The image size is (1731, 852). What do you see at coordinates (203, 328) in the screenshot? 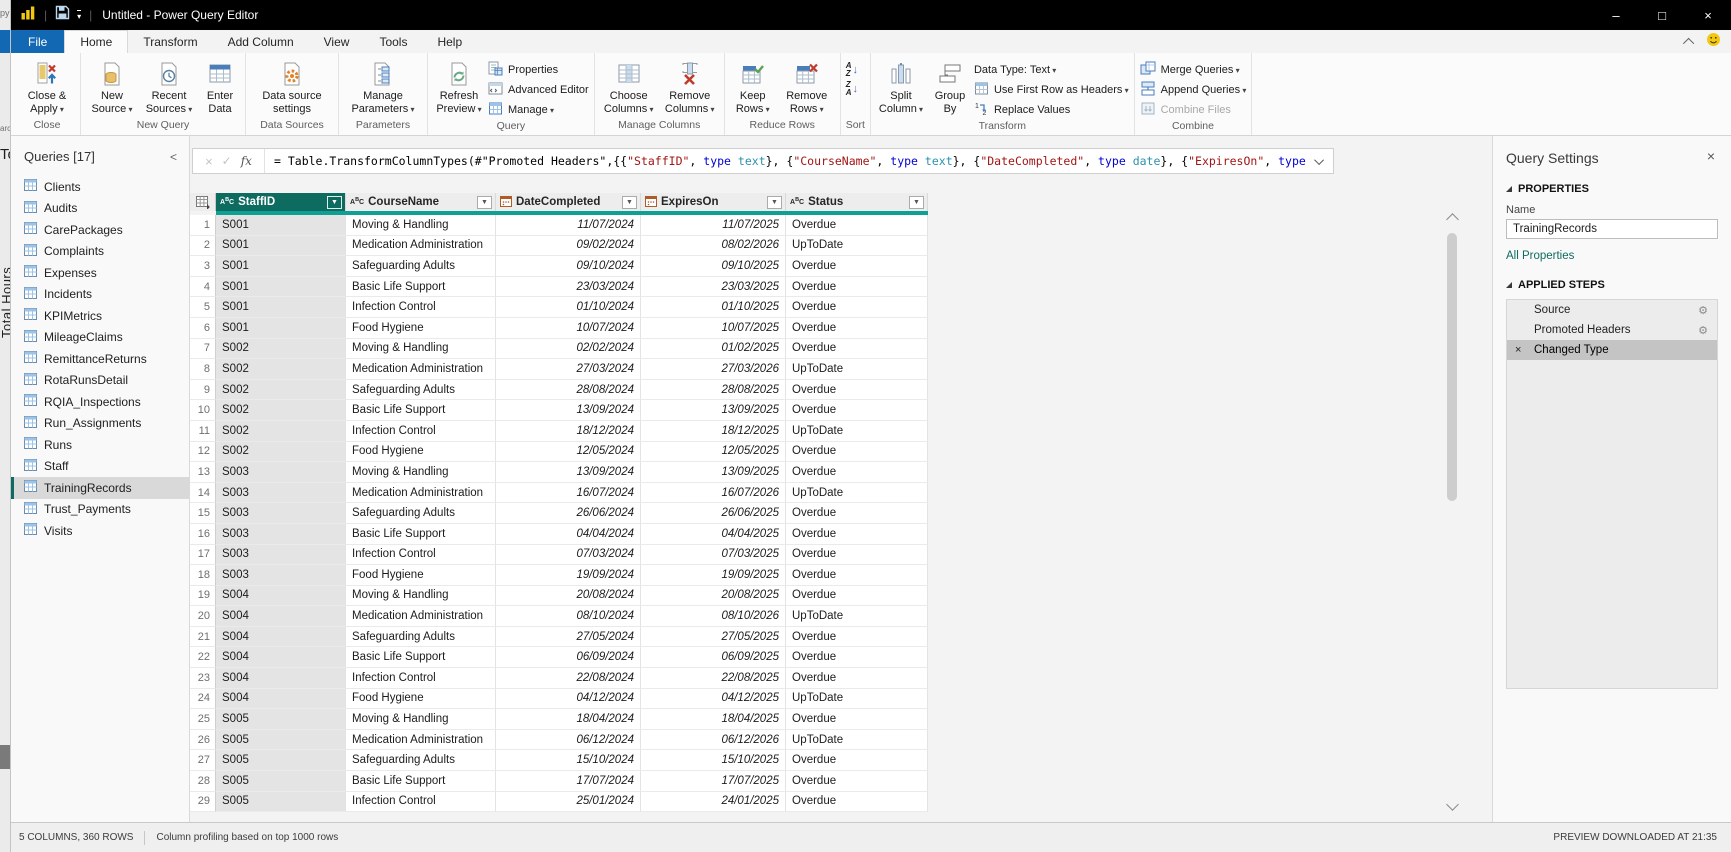
I see `row-number-cell: 6` at bounding box center [203, 328].